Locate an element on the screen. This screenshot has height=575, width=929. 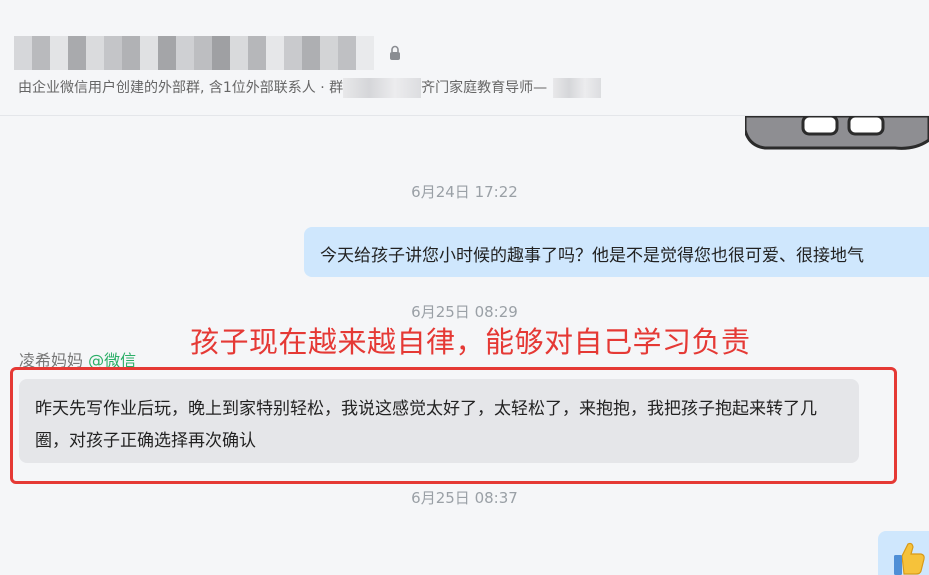
group-title-redacted is located at coordinates (194, 53).